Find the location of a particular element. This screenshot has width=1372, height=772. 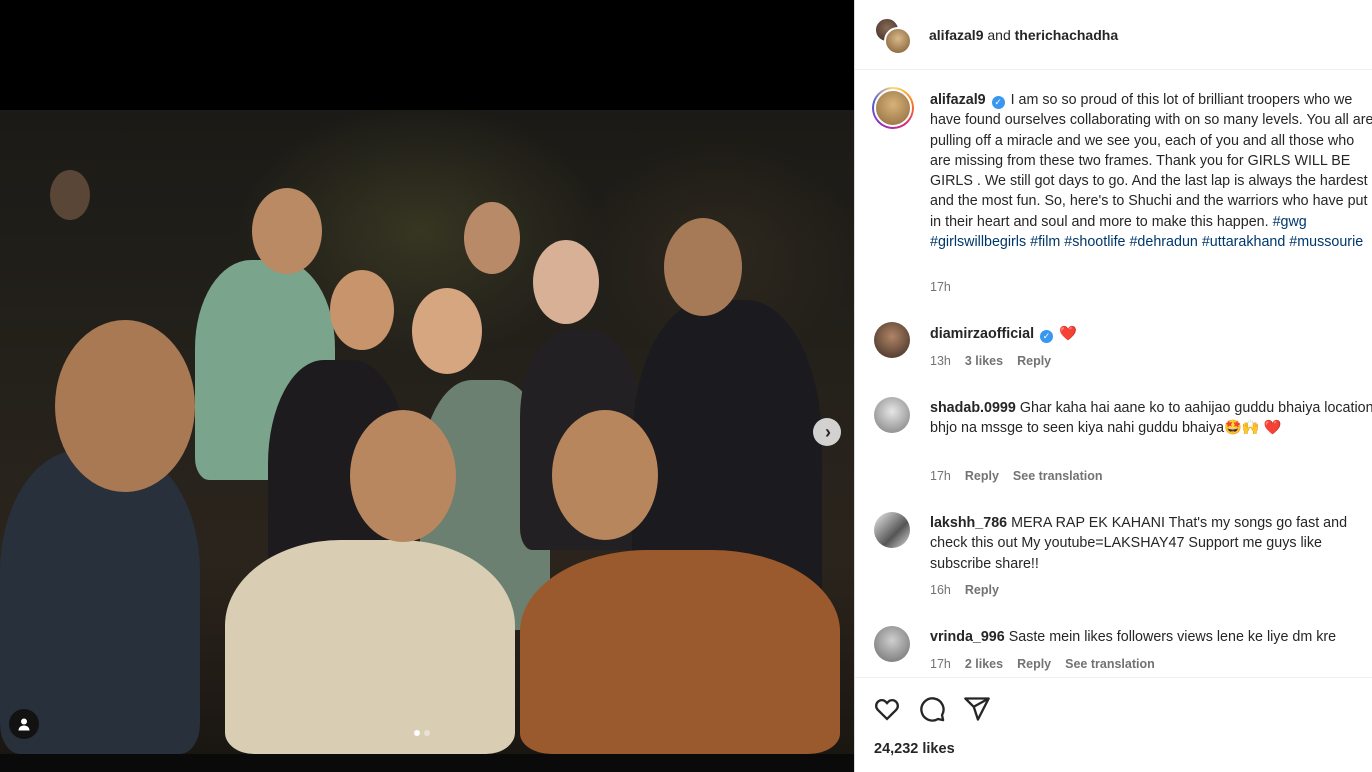

comment-text: diamirzaofficial ✓ ❤️ is located at coordinates (1151, 334).